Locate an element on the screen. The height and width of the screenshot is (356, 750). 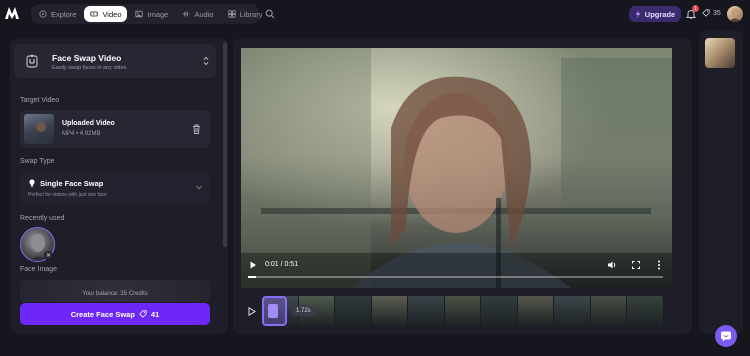
tab-image-label: Image is located at coordinates (158, 14).